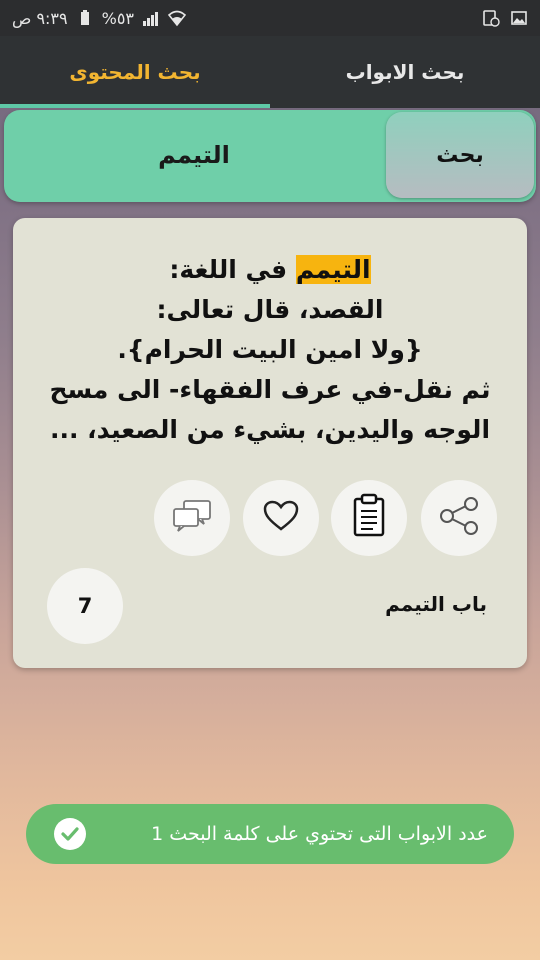  Describe the element at coordinates (270, 389) in the screenshot. I see `result-line-4: ثم نقل-في عرف الفقهاء- الى مسح` at that location.